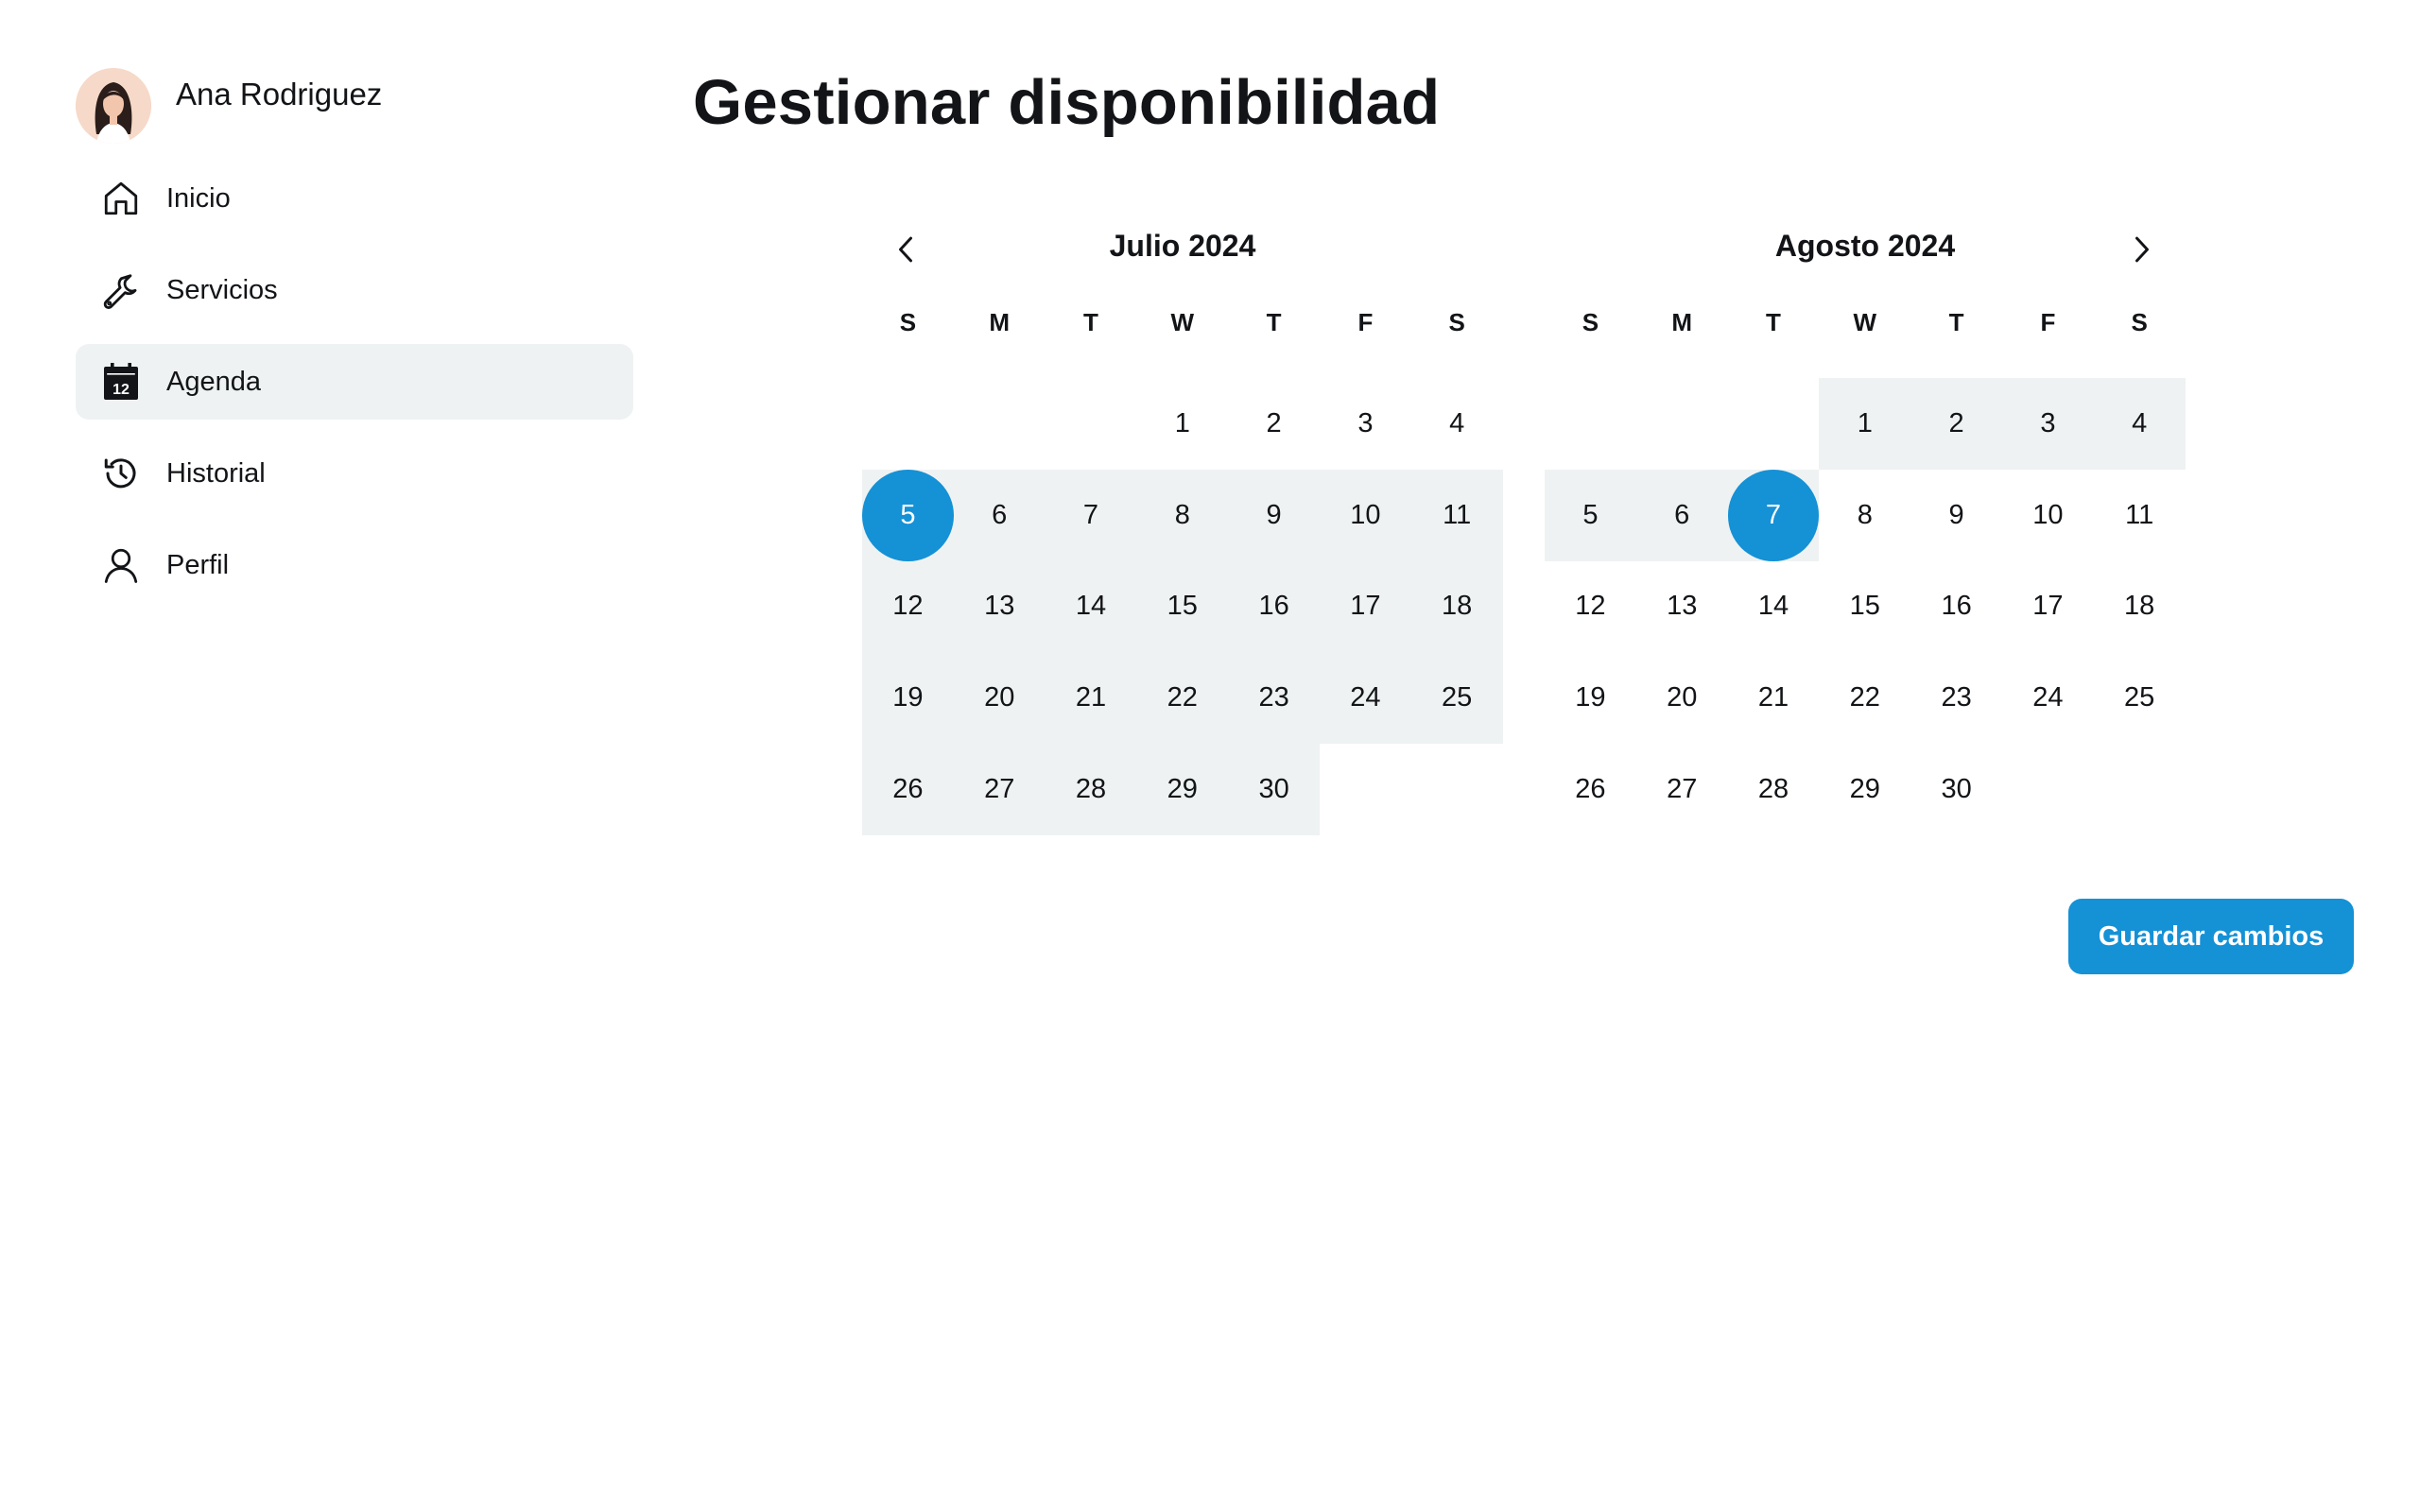 The height and width of the screenshot is (1512, 2420). What do you see at coordinates (279, 94) in the screenshot?
I see `user-name: Ana Rodriguez` at bounding box center [279, 94].